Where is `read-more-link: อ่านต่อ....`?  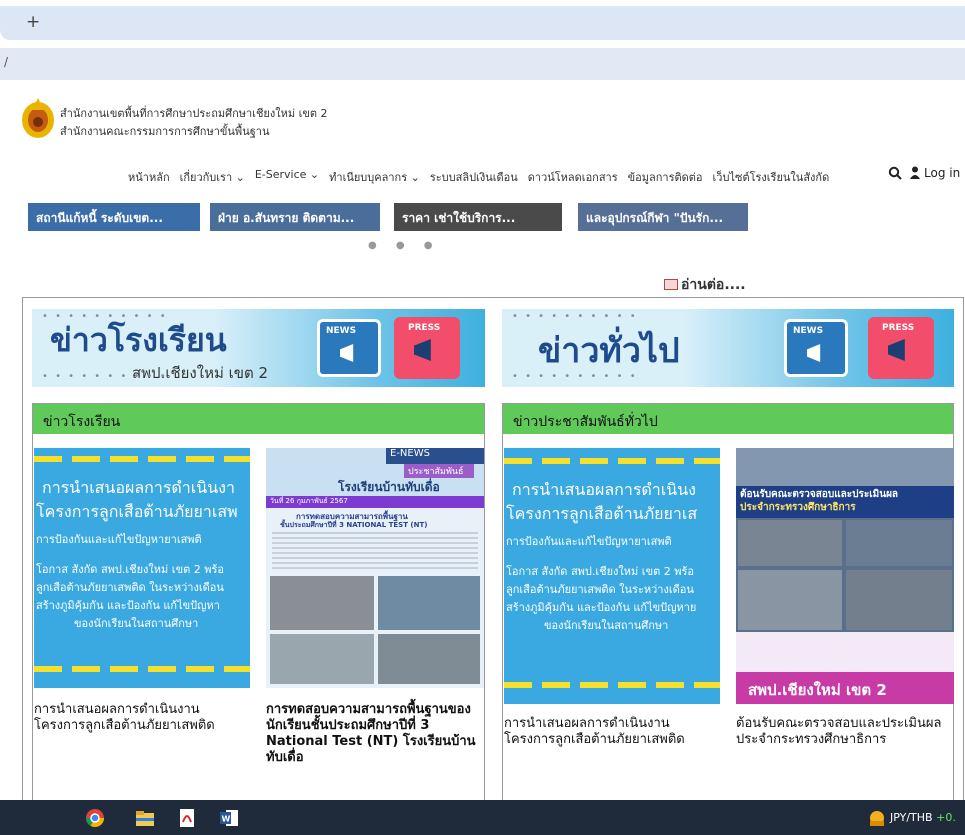 read-more-link: อ่านต่อ.... is located at coordinates (705, 285).